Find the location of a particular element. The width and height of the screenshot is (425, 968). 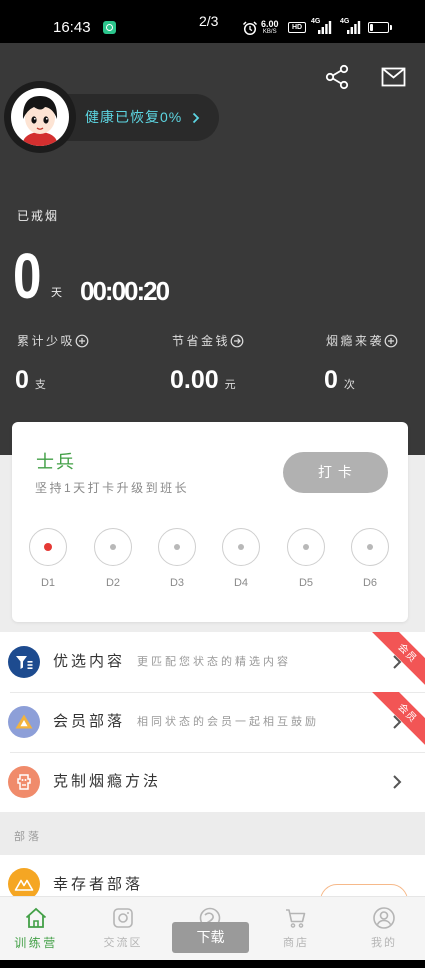

rank-title: 士兵 is located at coordinates (56, 462).